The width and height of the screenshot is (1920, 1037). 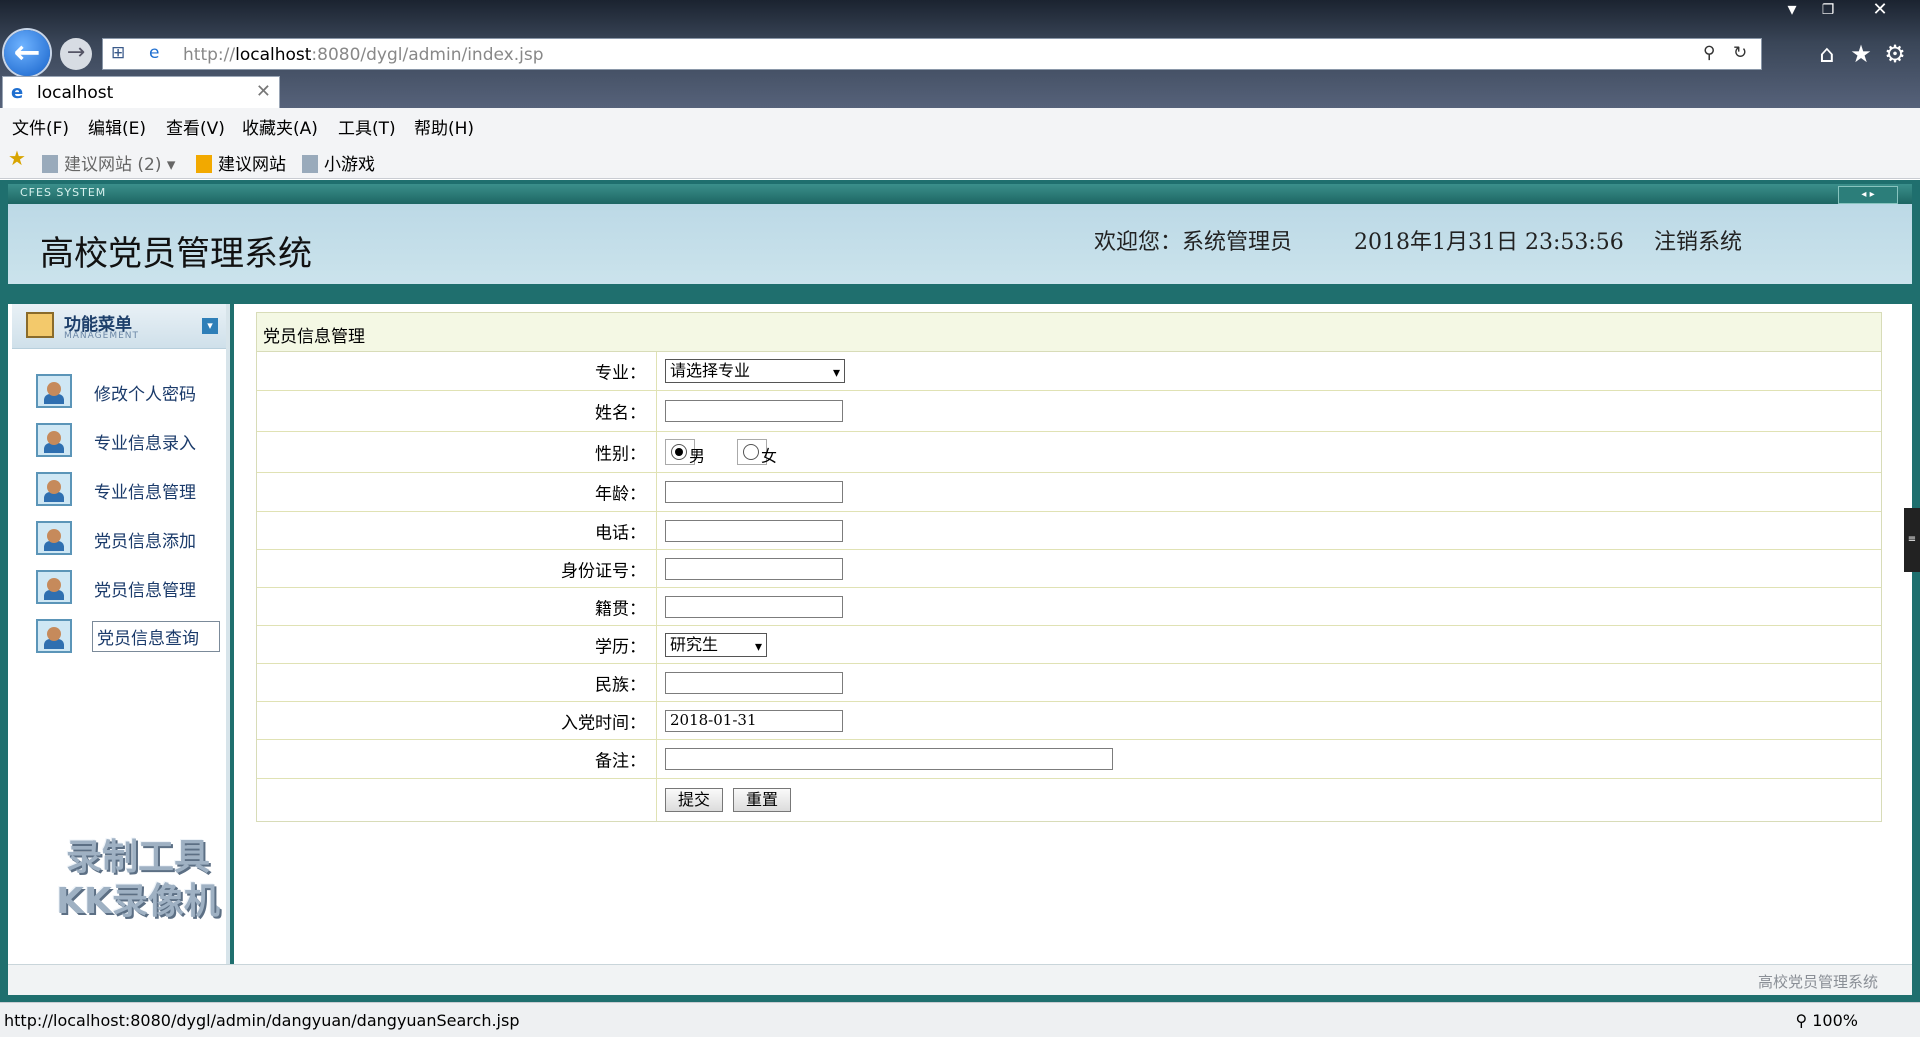 I want to click on sidebar-header: 功能菜单 MANAGEMENT ▾, so click(x=119, y=326).